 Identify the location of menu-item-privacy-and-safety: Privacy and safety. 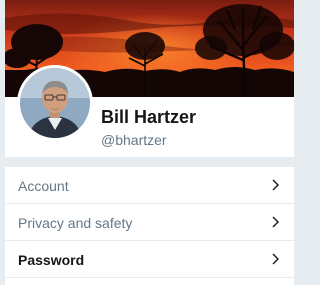
(149, 222).